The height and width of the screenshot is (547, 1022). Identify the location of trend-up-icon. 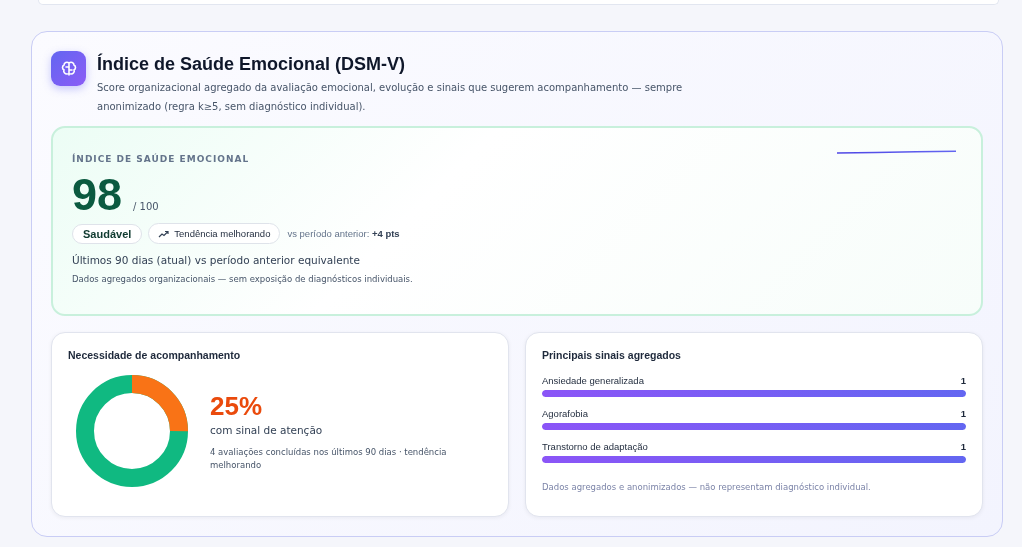
(164, 233).